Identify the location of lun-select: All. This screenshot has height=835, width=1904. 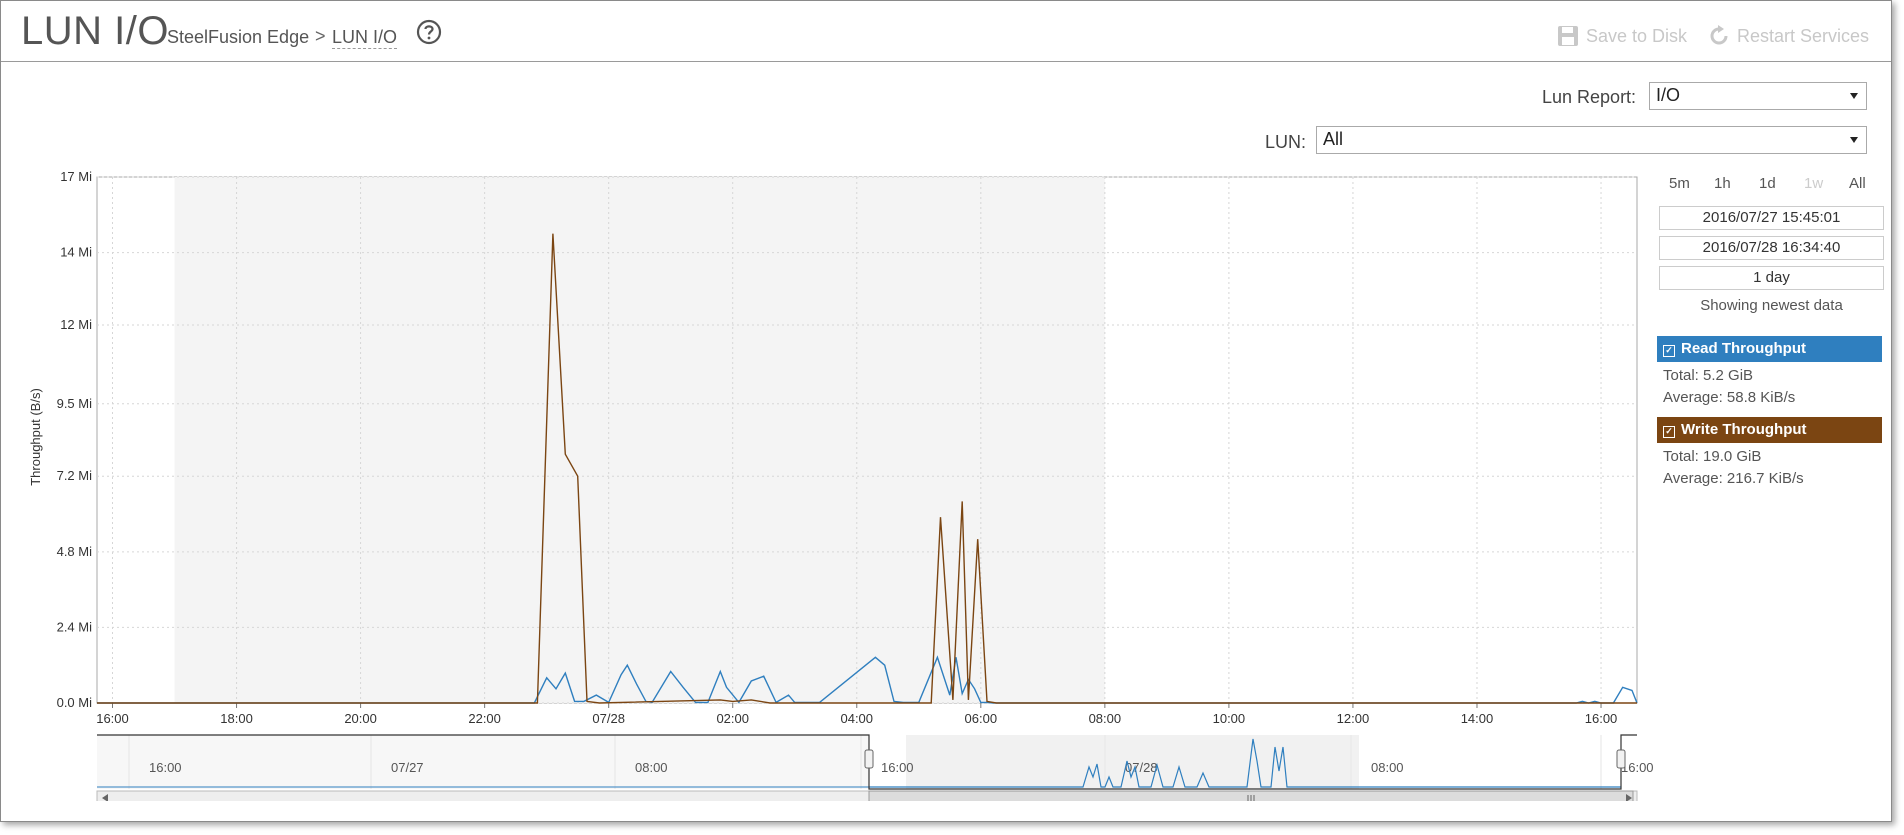
(1591, 140).